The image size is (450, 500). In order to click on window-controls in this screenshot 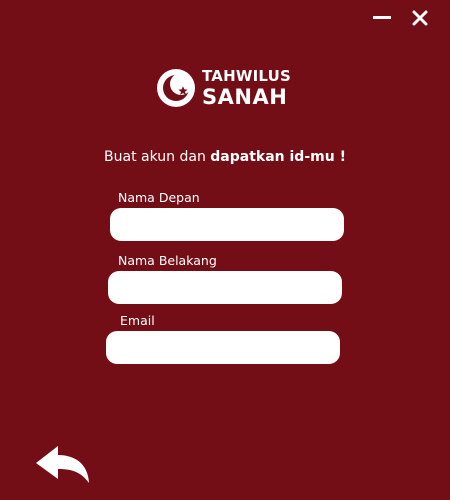, I will do `click(401, 18)`.